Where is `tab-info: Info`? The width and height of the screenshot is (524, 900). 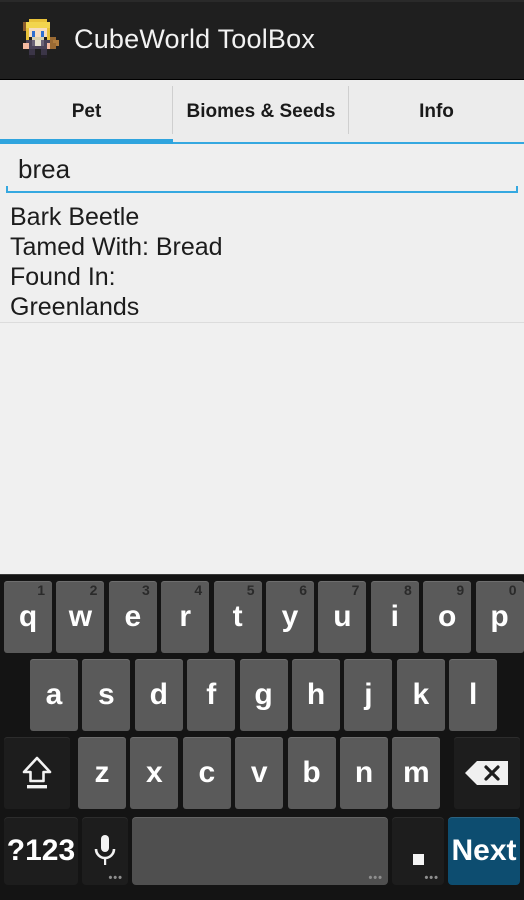
tab-info: Info is located at coordinates (436, 112).